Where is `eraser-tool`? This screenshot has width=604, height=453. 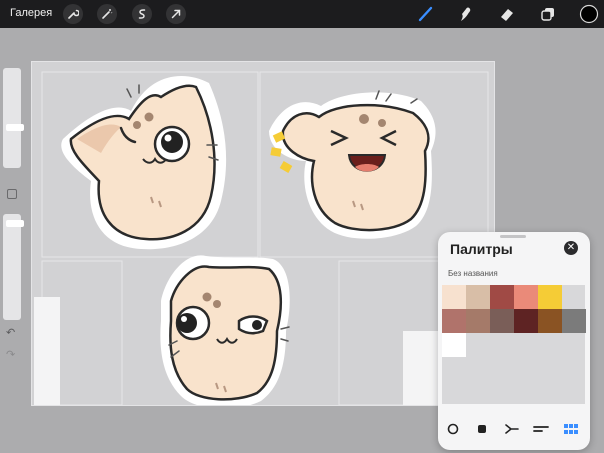 eraser-tool is located at coordinates (507, 14).